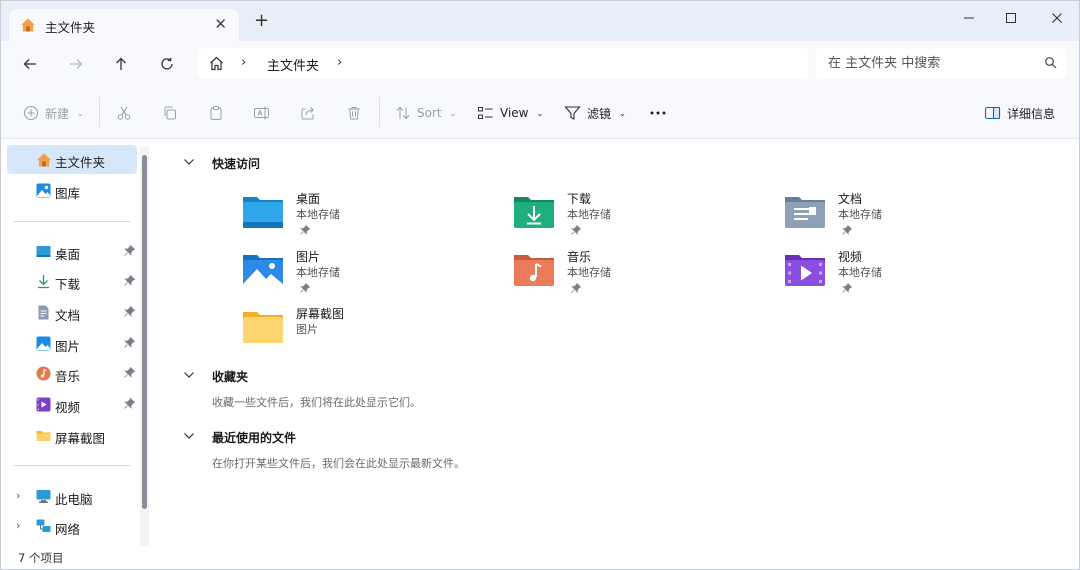 Image resolution: width=1080 pixels, height=570 pixels. I want to click on item-count: 7 个项目, so click(41, 558).